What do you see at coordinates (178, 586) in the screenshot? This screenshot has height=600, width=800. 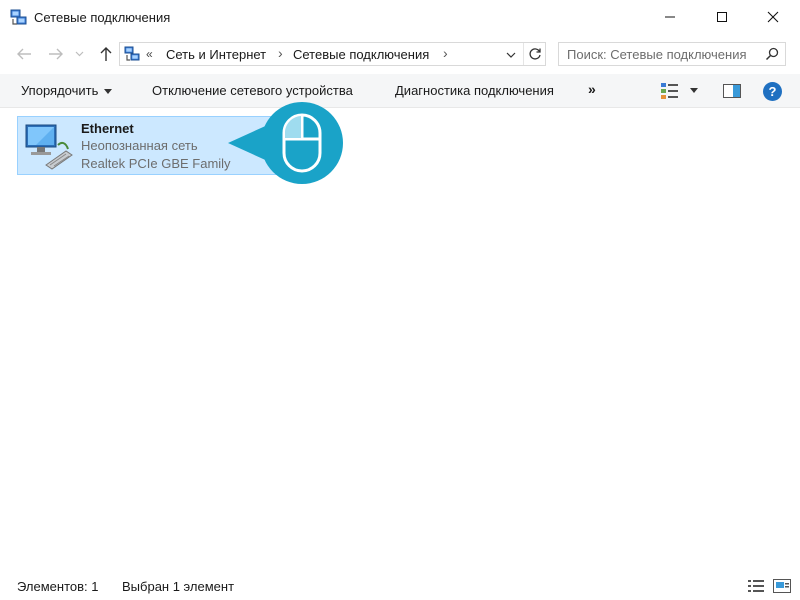 I see `selection-count: Выбран 1 элемент` at bounding box center [178, 586].